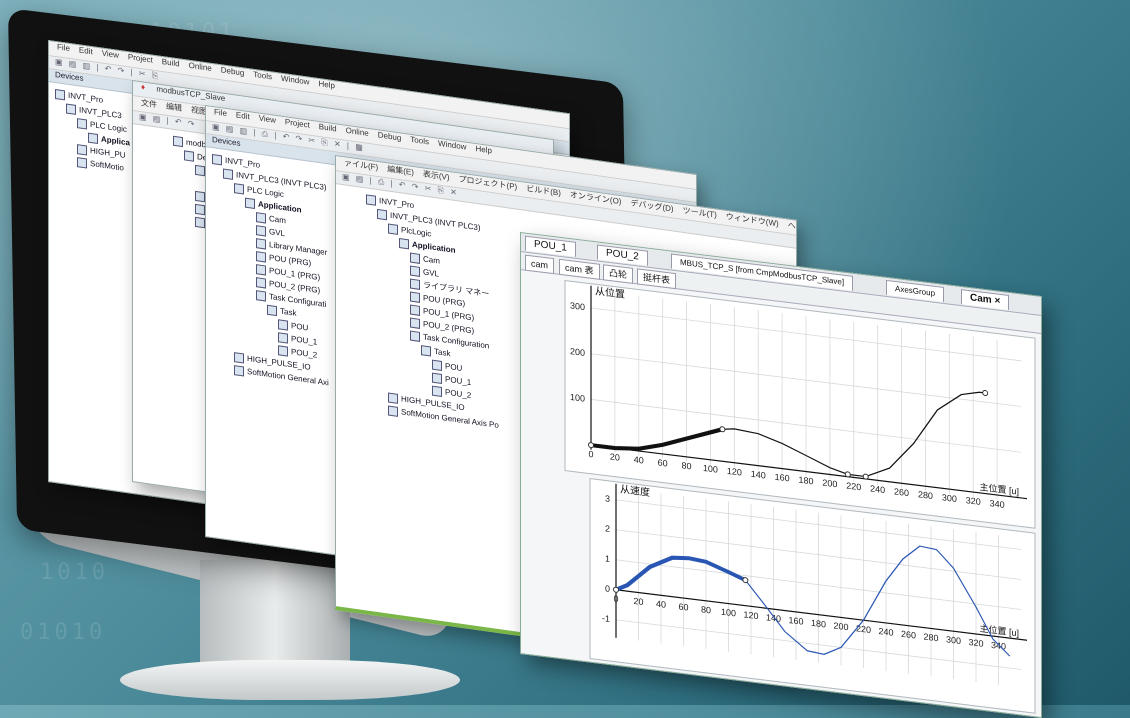 This screenshot has height=718, width=1130. Describe the element at coordinates (442, 352) in the screenshot. I see `tree-node-label: Task` at that location.